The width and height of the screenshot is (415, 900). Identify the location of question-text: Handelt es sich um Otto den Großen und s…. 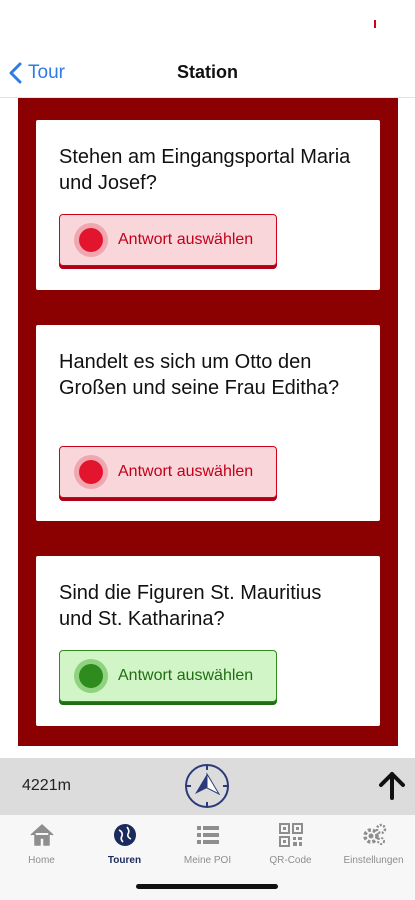
(199, 375).